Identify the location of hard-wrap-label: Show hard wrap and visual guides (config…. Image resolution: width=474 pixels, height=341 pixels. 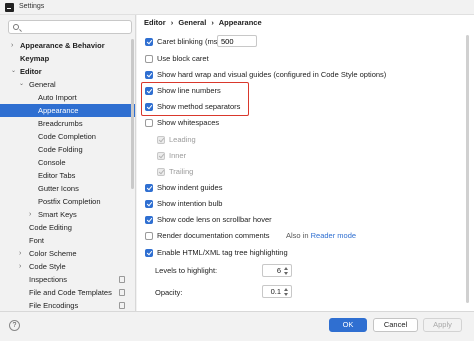
(272, 74).